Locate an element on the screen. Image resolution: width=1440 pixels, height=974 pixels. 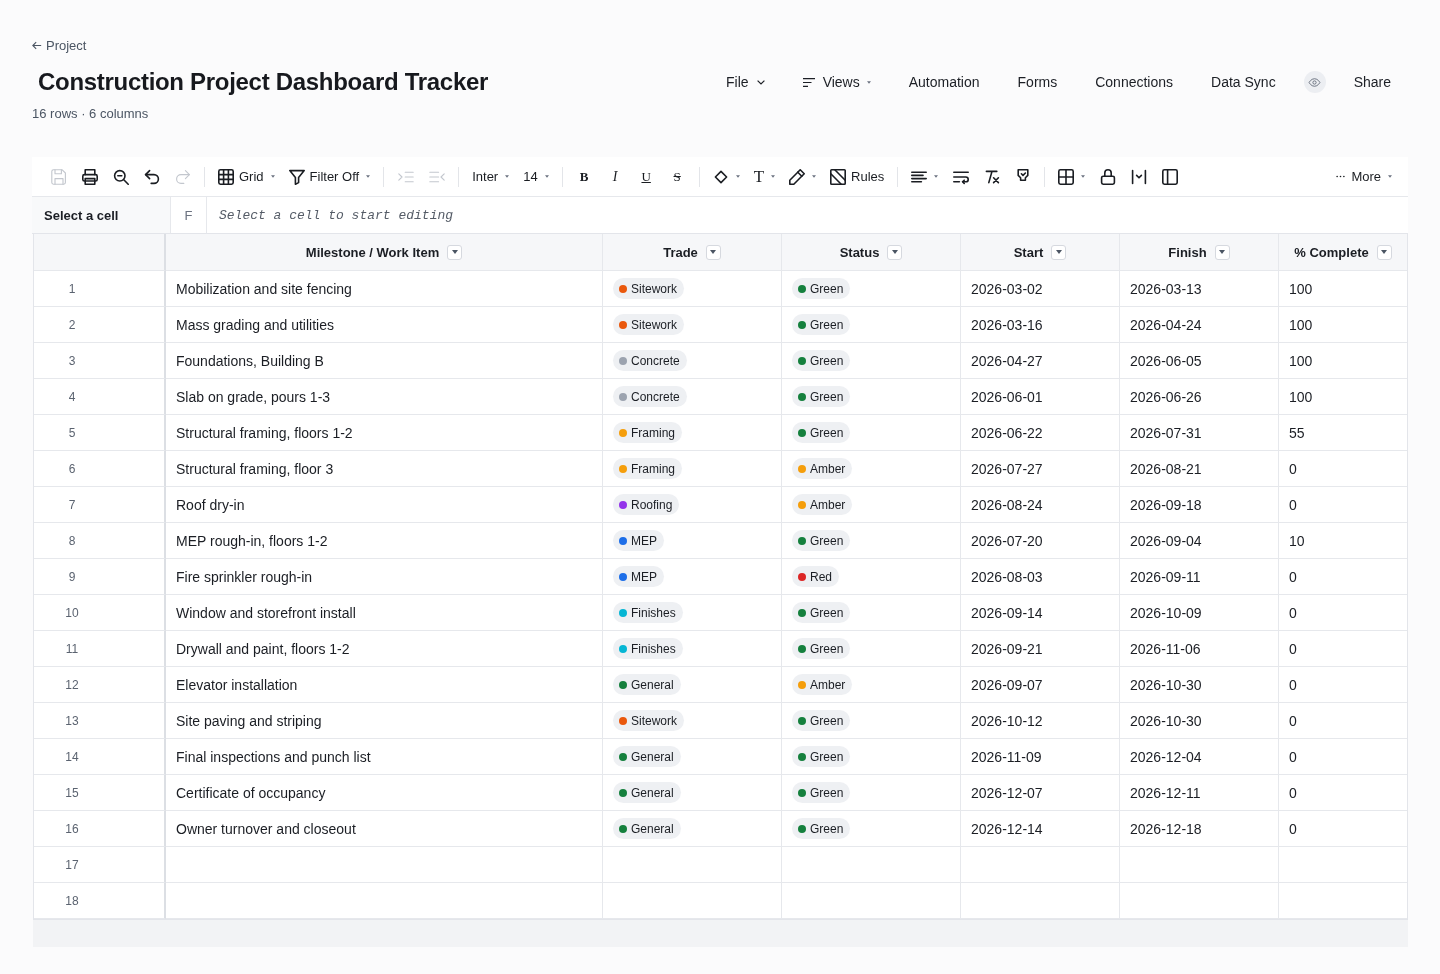
table-cell: 2026-03-02 is located at coordinates (1007, 288).